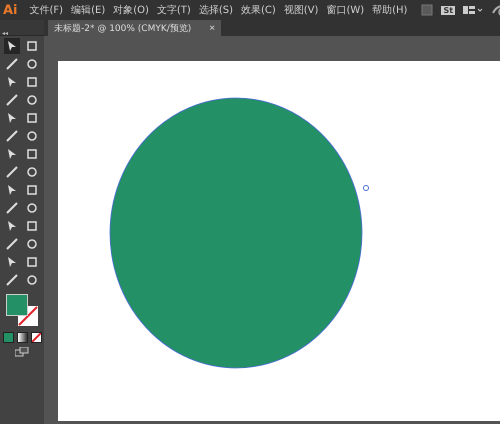 The image size is (500, 424). What do you see at coordinates (135, 28) in the screenshot?
I see `document-tab: 未标题-2* @ 100% (CMYK/预览) ×` at bounding box center [135, 28].